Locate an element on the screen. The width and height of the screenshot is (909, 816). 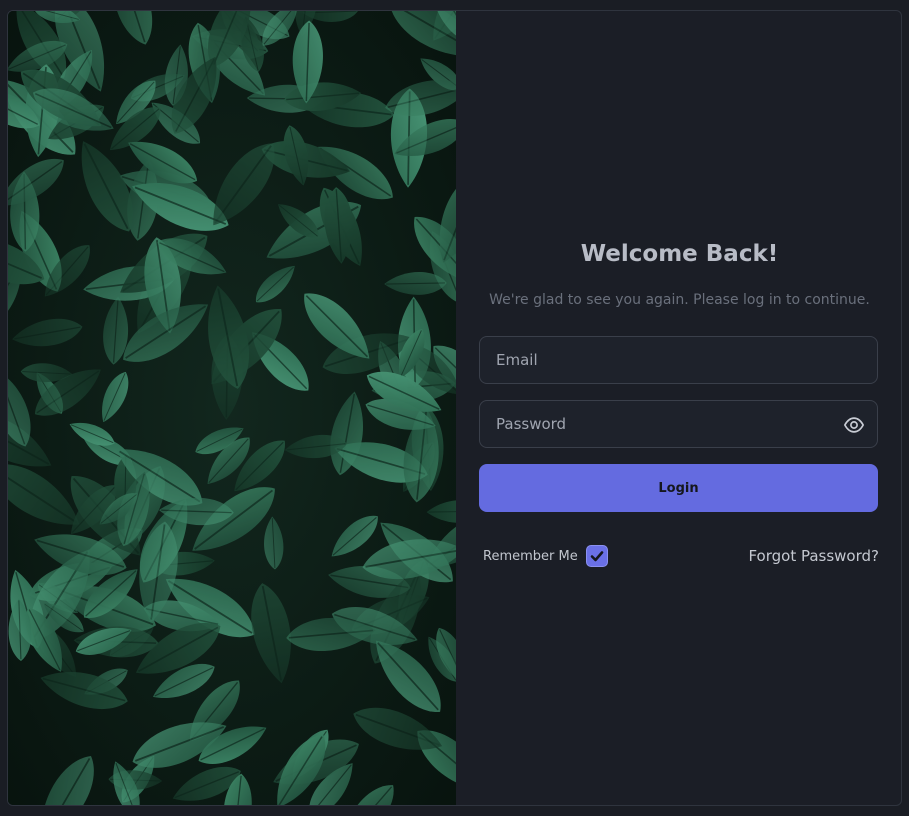
password-input is located at coordinates (678, 424).